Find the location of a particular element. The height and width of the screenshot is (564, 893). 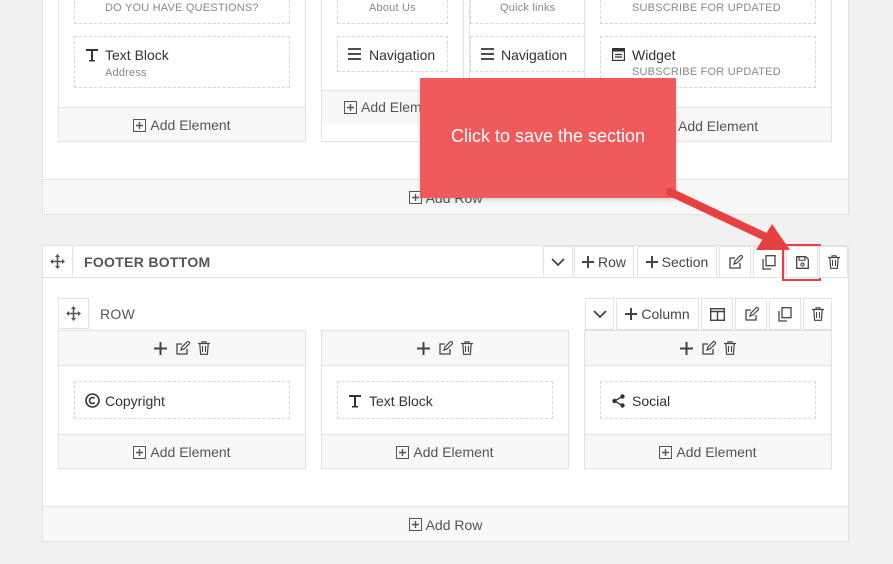

element-previous: About Us is located at coordinates (392, 12).